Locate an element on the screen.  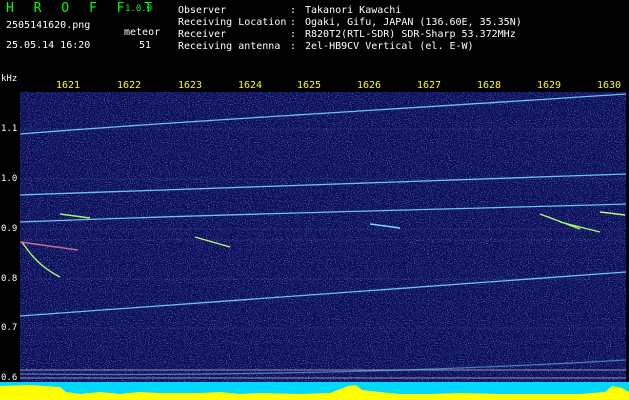
signal-level-peaks is located at coordinates (314, 392).